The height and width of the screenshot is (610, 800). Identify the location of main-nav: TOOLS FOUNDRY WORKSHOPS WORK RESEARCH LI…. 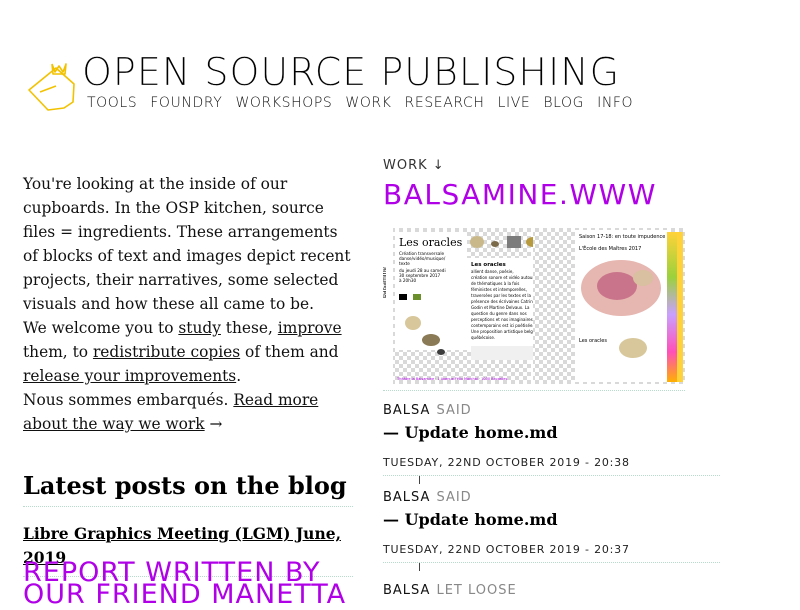
(360, 103).